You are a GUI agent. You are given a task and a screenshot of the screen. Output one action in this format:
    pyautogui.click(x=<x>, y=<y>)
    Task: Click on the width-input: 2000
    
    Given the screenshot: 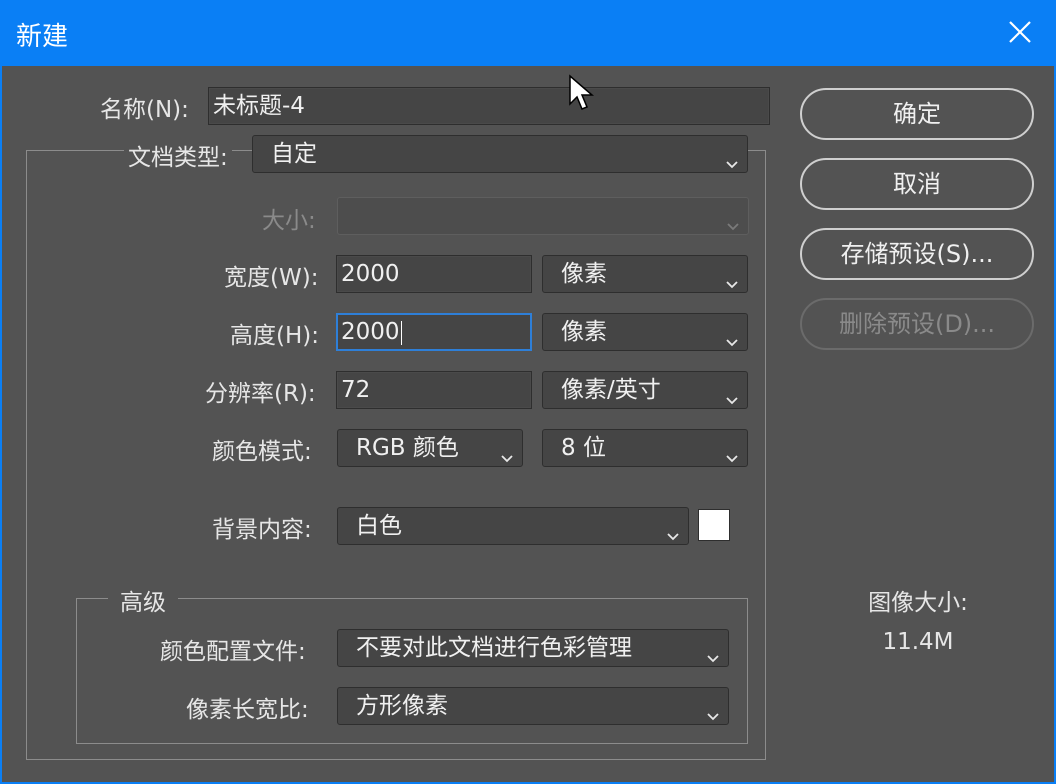 What is the action you would take?
    pyautogui.click(x=434, y=274)
    